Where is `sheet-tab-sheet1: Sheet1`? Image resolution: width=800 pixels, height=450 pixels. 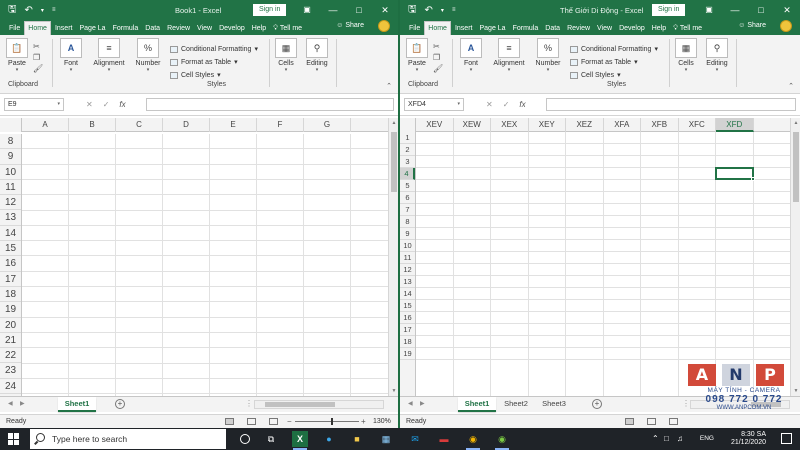 sheet-tab-sheet1: Sheet1 is located at coordinates (77, 404).